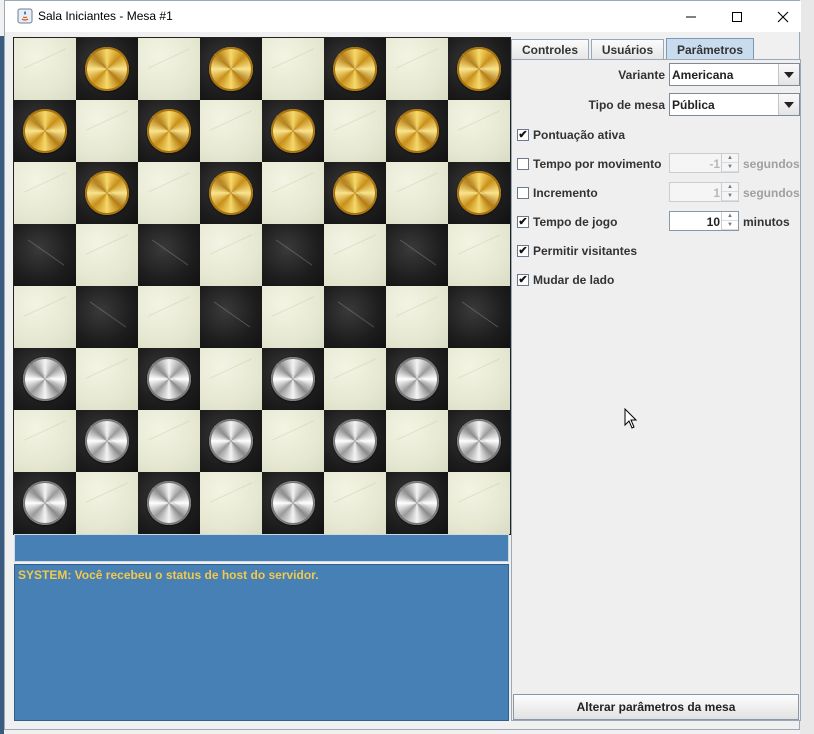 This screenshot has width=814, height=734. Describe the element at coordinates (656, 707) in the screenshot. I see `apply-parameters-button: Alterar parâmetros da mesa` at that location.